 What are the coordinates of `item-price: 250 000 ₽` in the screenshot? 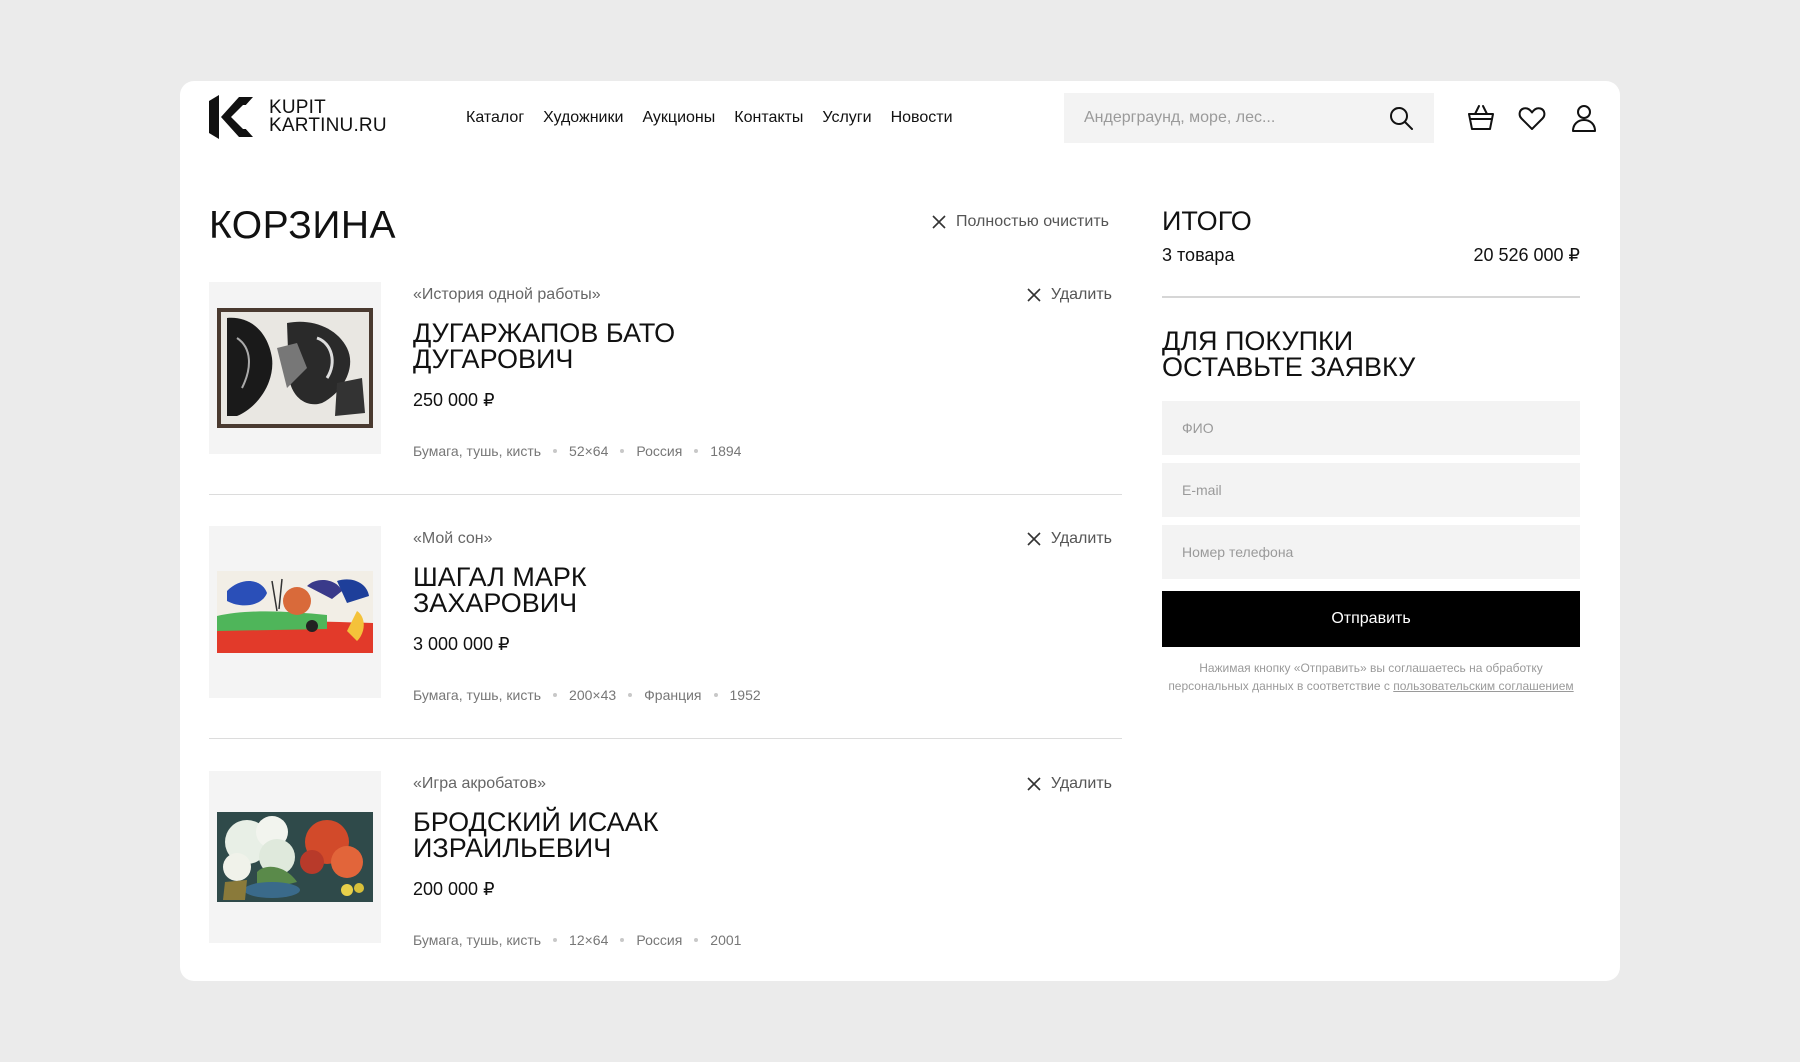 It's located at (454, 400).